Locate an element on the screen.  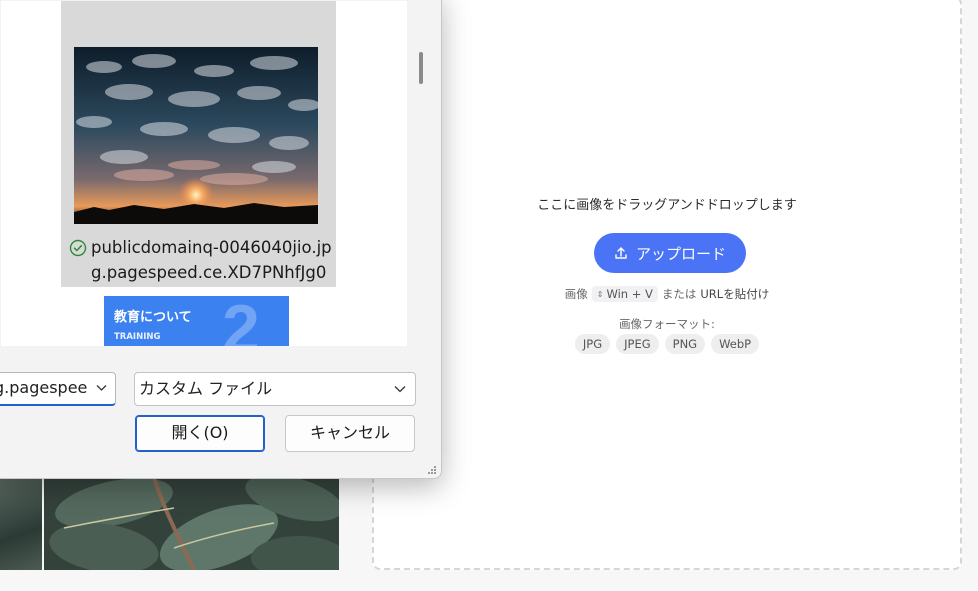
paste-hint: 画像 ⇕ Win + V または URLを貼付け is located at coordinates (667, 294).